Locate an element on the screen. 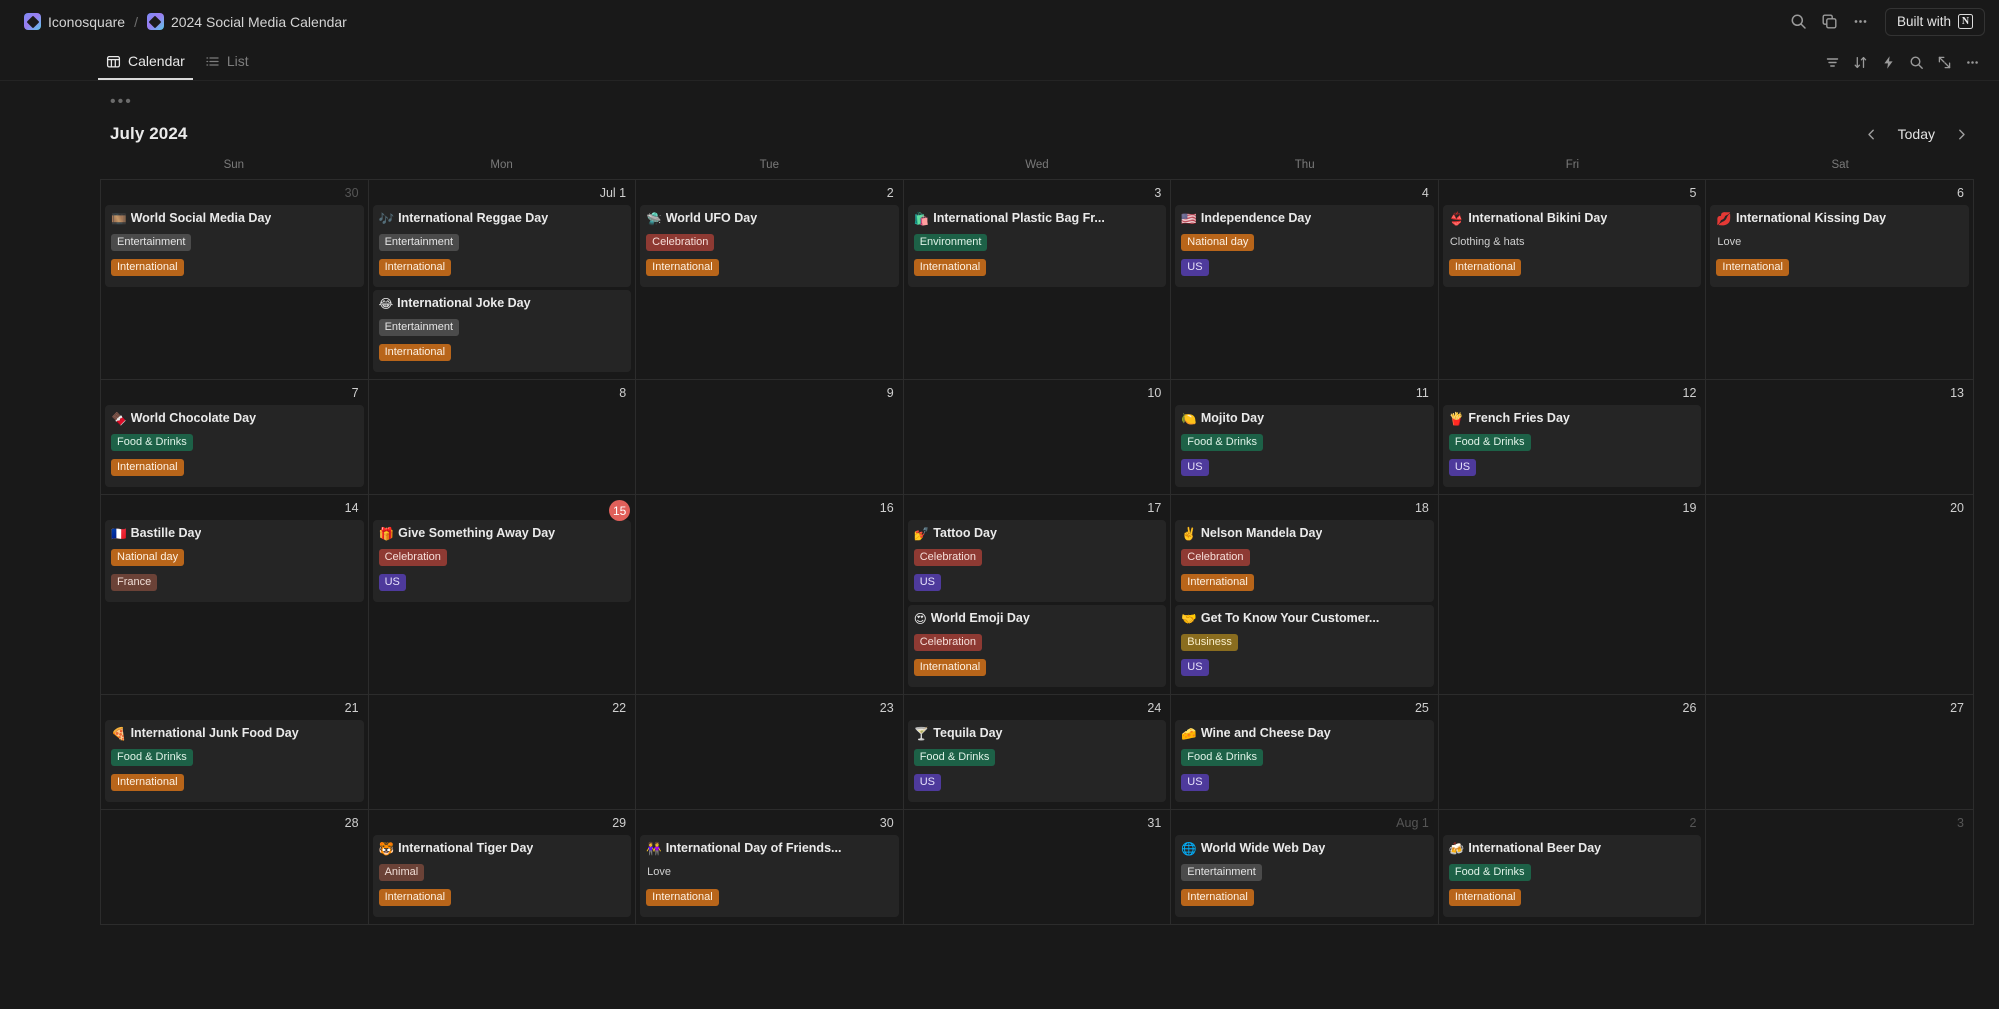 The height and width of the screenshot is (1009, 1999). event-title: 🍻 International Beer Day is located at coordinates (1572, 848).